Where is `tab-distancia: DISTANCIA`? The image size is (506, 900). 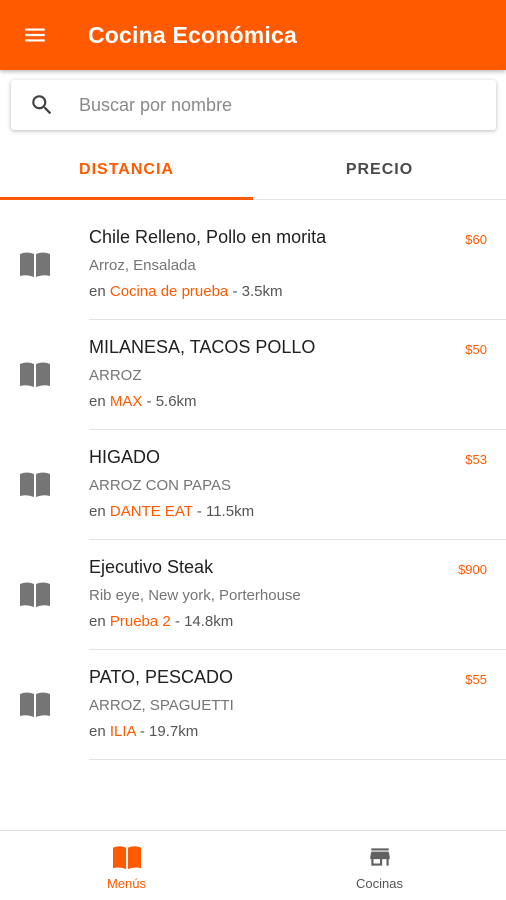 tab-distancia: DISTANCIA is located at coordinates (126, 170).